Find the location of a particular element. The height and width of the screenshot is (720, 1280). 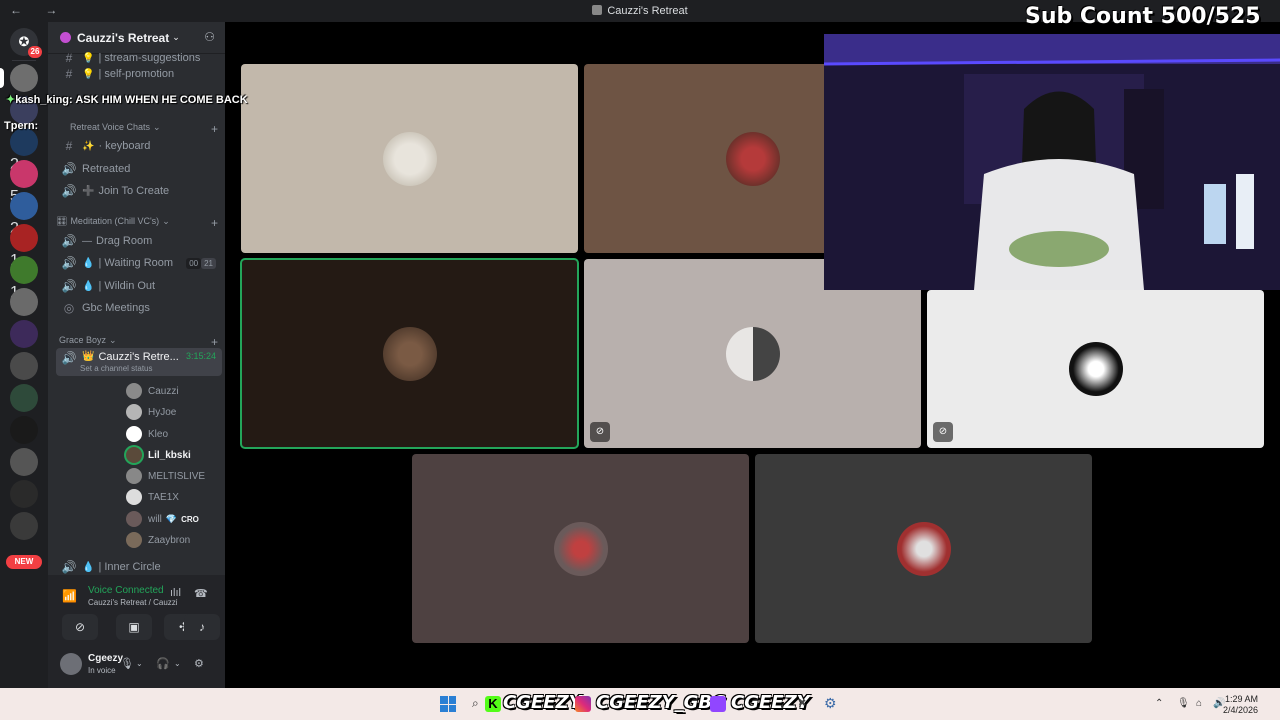

category-grace-boyz: Grace Boyz ⌄ + is located at coordinates (137, 342).